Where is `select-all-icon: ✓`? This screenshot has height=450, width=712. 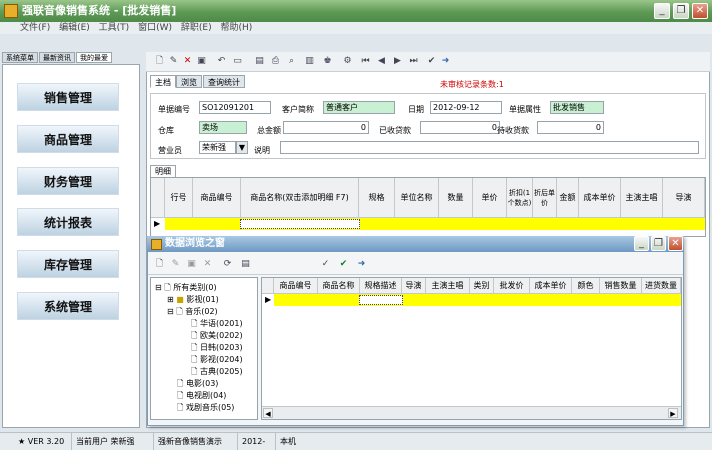 select-all-icon: ✓ is located at coordinates (325, 264).